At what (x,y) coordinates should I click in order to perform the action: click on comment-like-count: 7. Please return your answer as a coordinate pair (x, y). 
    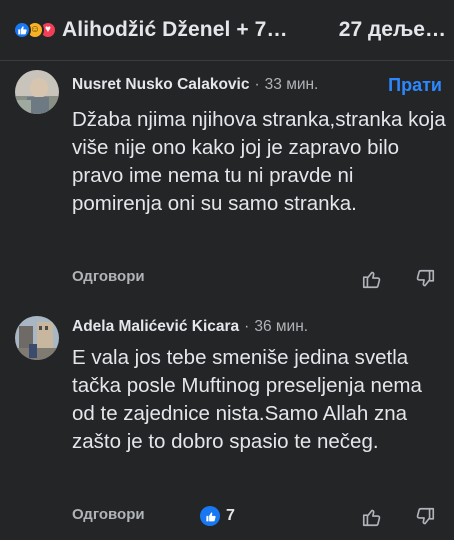
    Looking at the image, I should click on (217, 516).